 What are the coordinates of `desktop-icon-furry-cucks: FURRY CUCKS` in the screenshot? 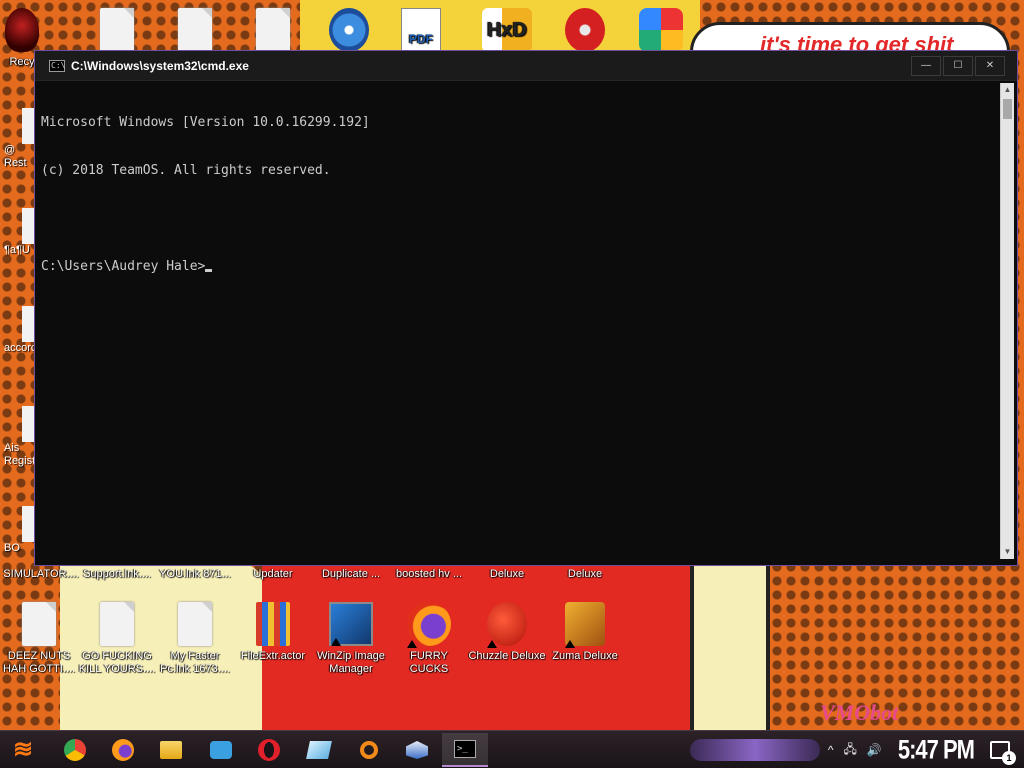 It's located at (429, 639).